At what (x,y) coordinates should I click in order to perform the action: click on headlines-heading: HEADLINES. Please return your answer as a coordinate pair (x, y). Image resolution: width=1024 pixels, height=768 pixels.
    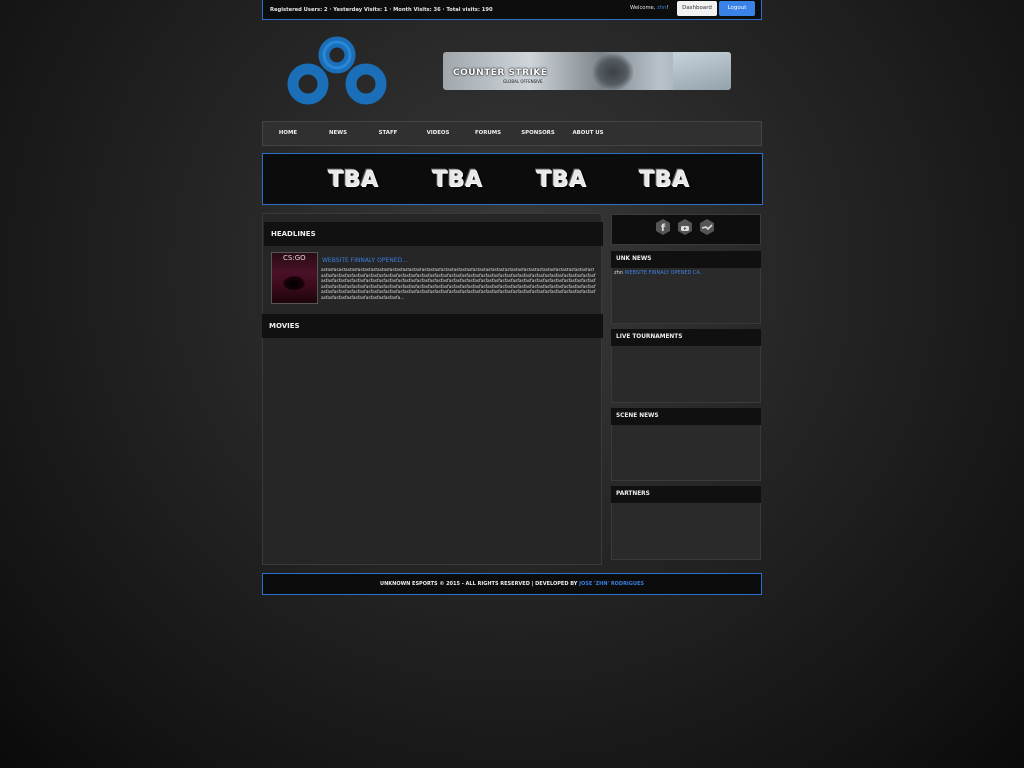
    Looking at the image, I should click on (433, 234).